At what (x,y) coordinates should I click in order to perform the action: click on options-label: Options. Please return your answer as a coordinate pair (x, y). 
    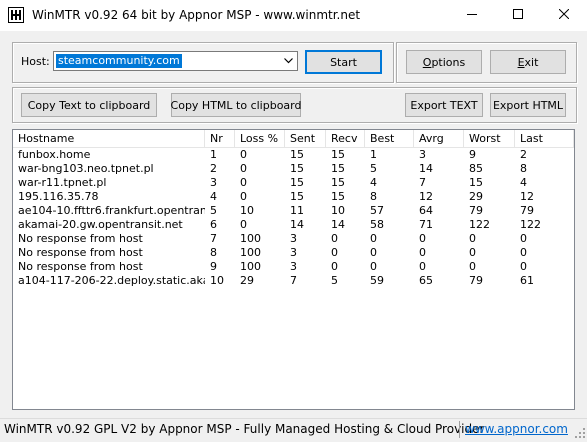
    Looking at the image, I should click on (444, 62).